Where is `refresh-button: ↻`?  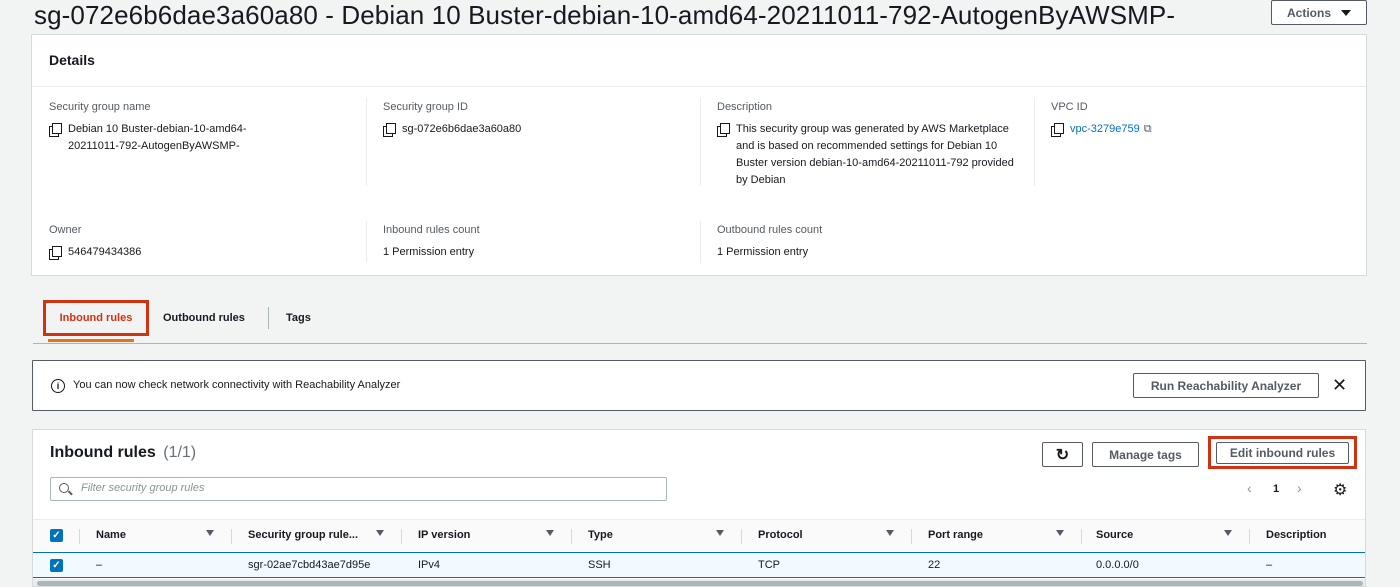
refresh-button: ↻ is located at coordinates (1062, 454).